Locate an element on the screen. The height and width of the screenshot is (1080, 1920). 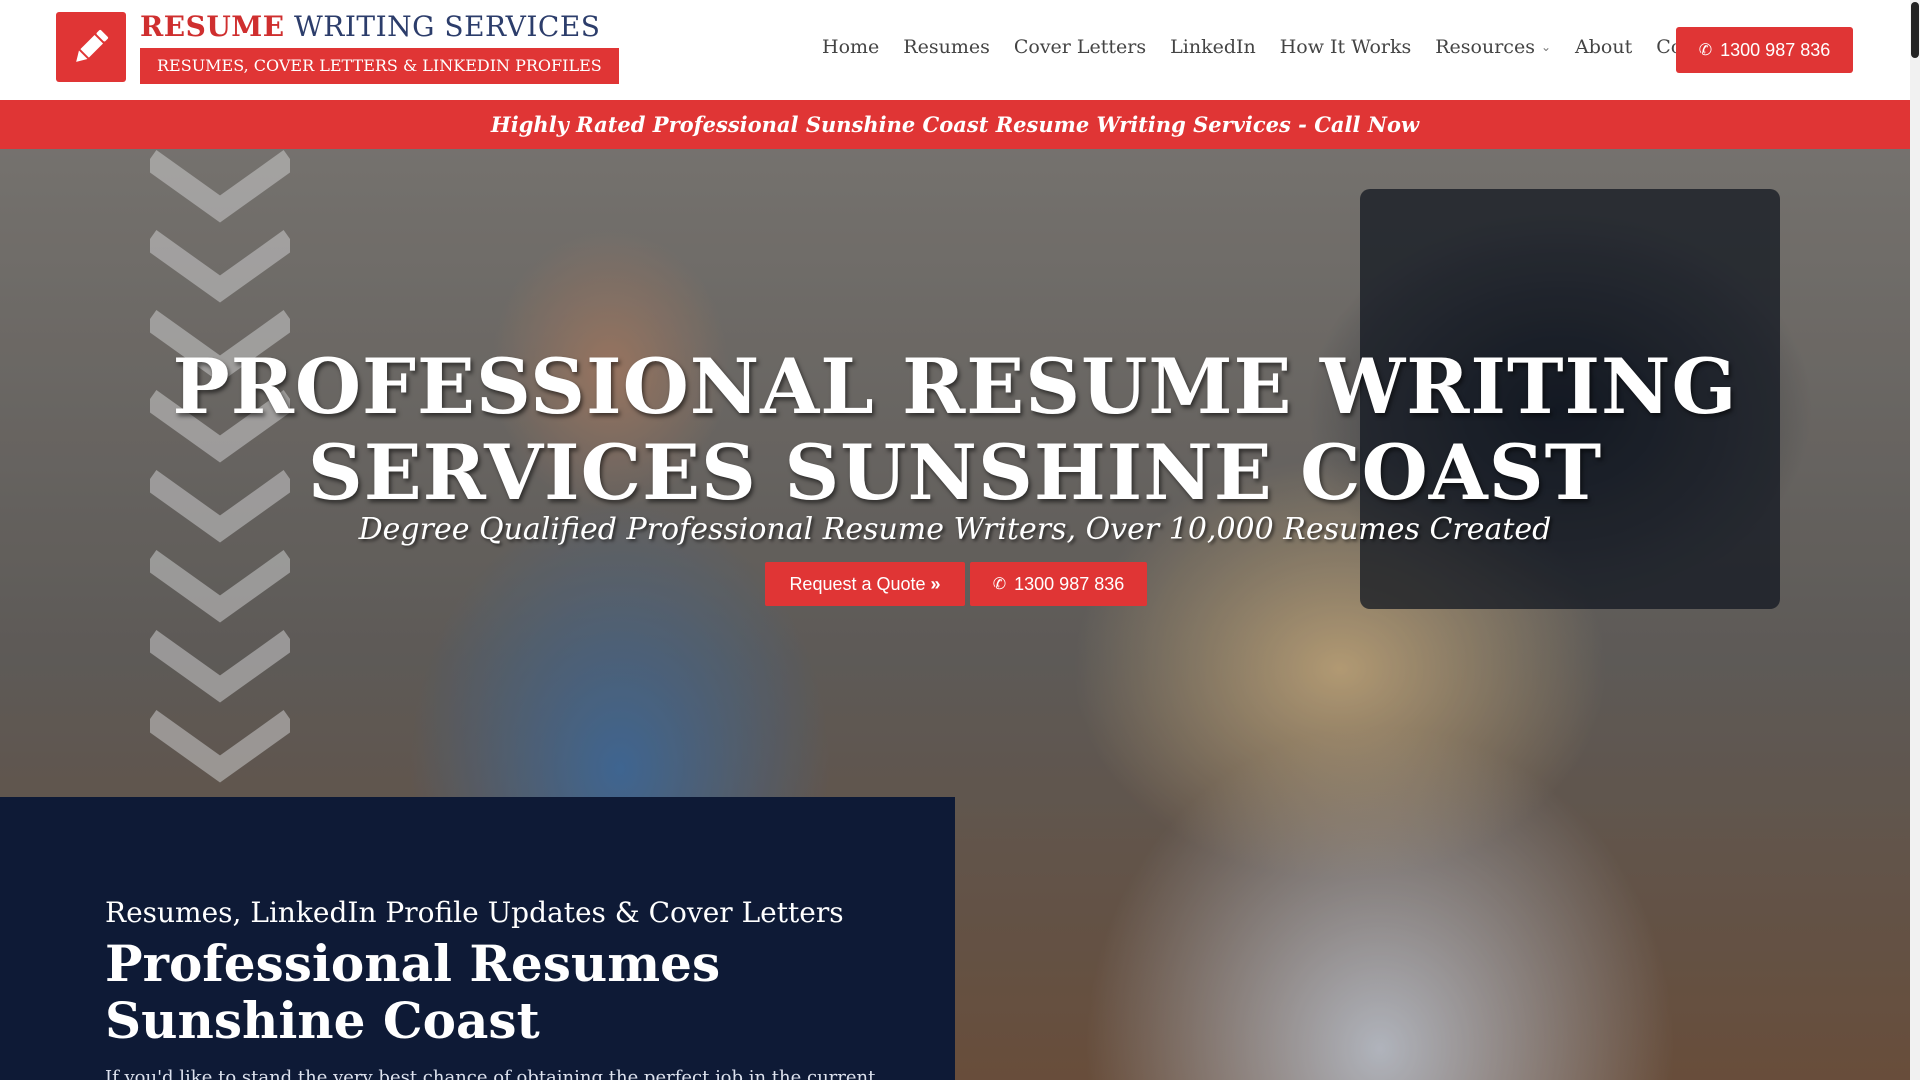
nav-resources: Resources ⌄ is located at coordinates (1493, 47).